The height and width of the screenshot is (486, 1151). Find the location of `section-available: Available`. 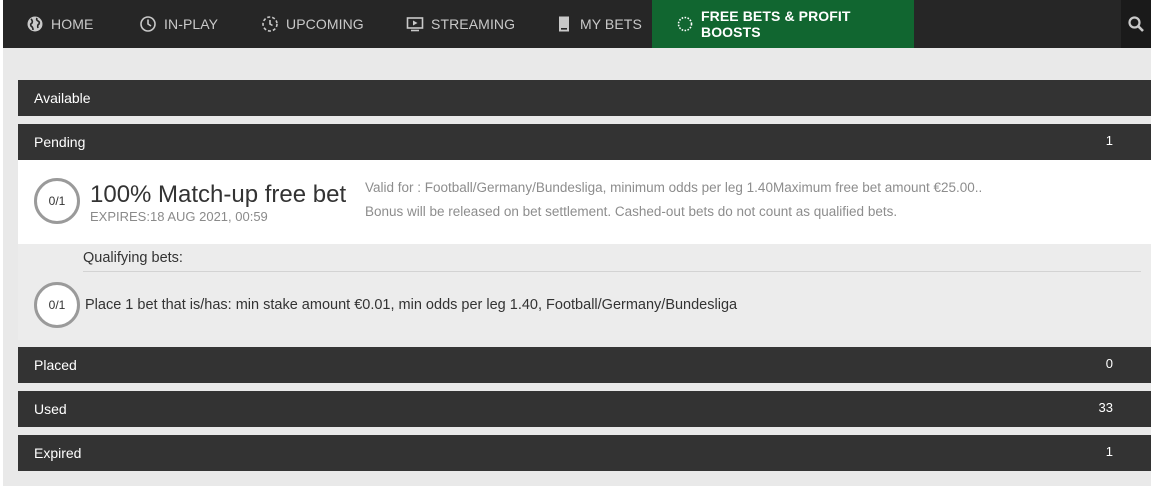

section-available: Available is located at coordinates (584, 98).